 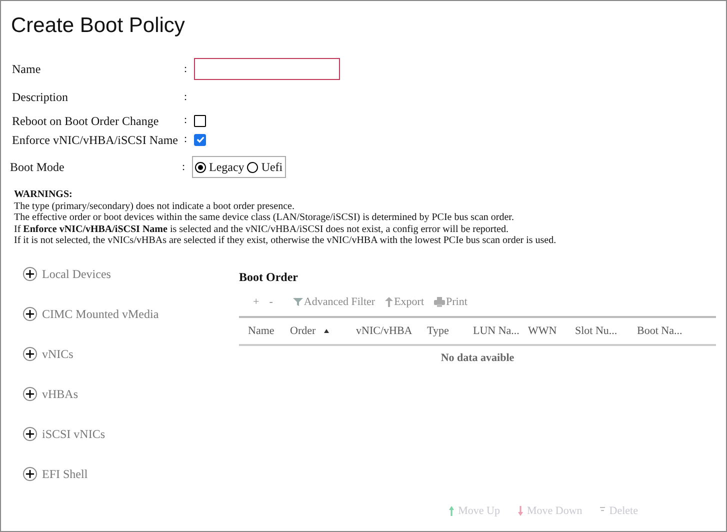 What do you see at coordinates (478, 358) in the screenshot?
I see `empty-message: No data avaible` at bounding box center [478, 358].